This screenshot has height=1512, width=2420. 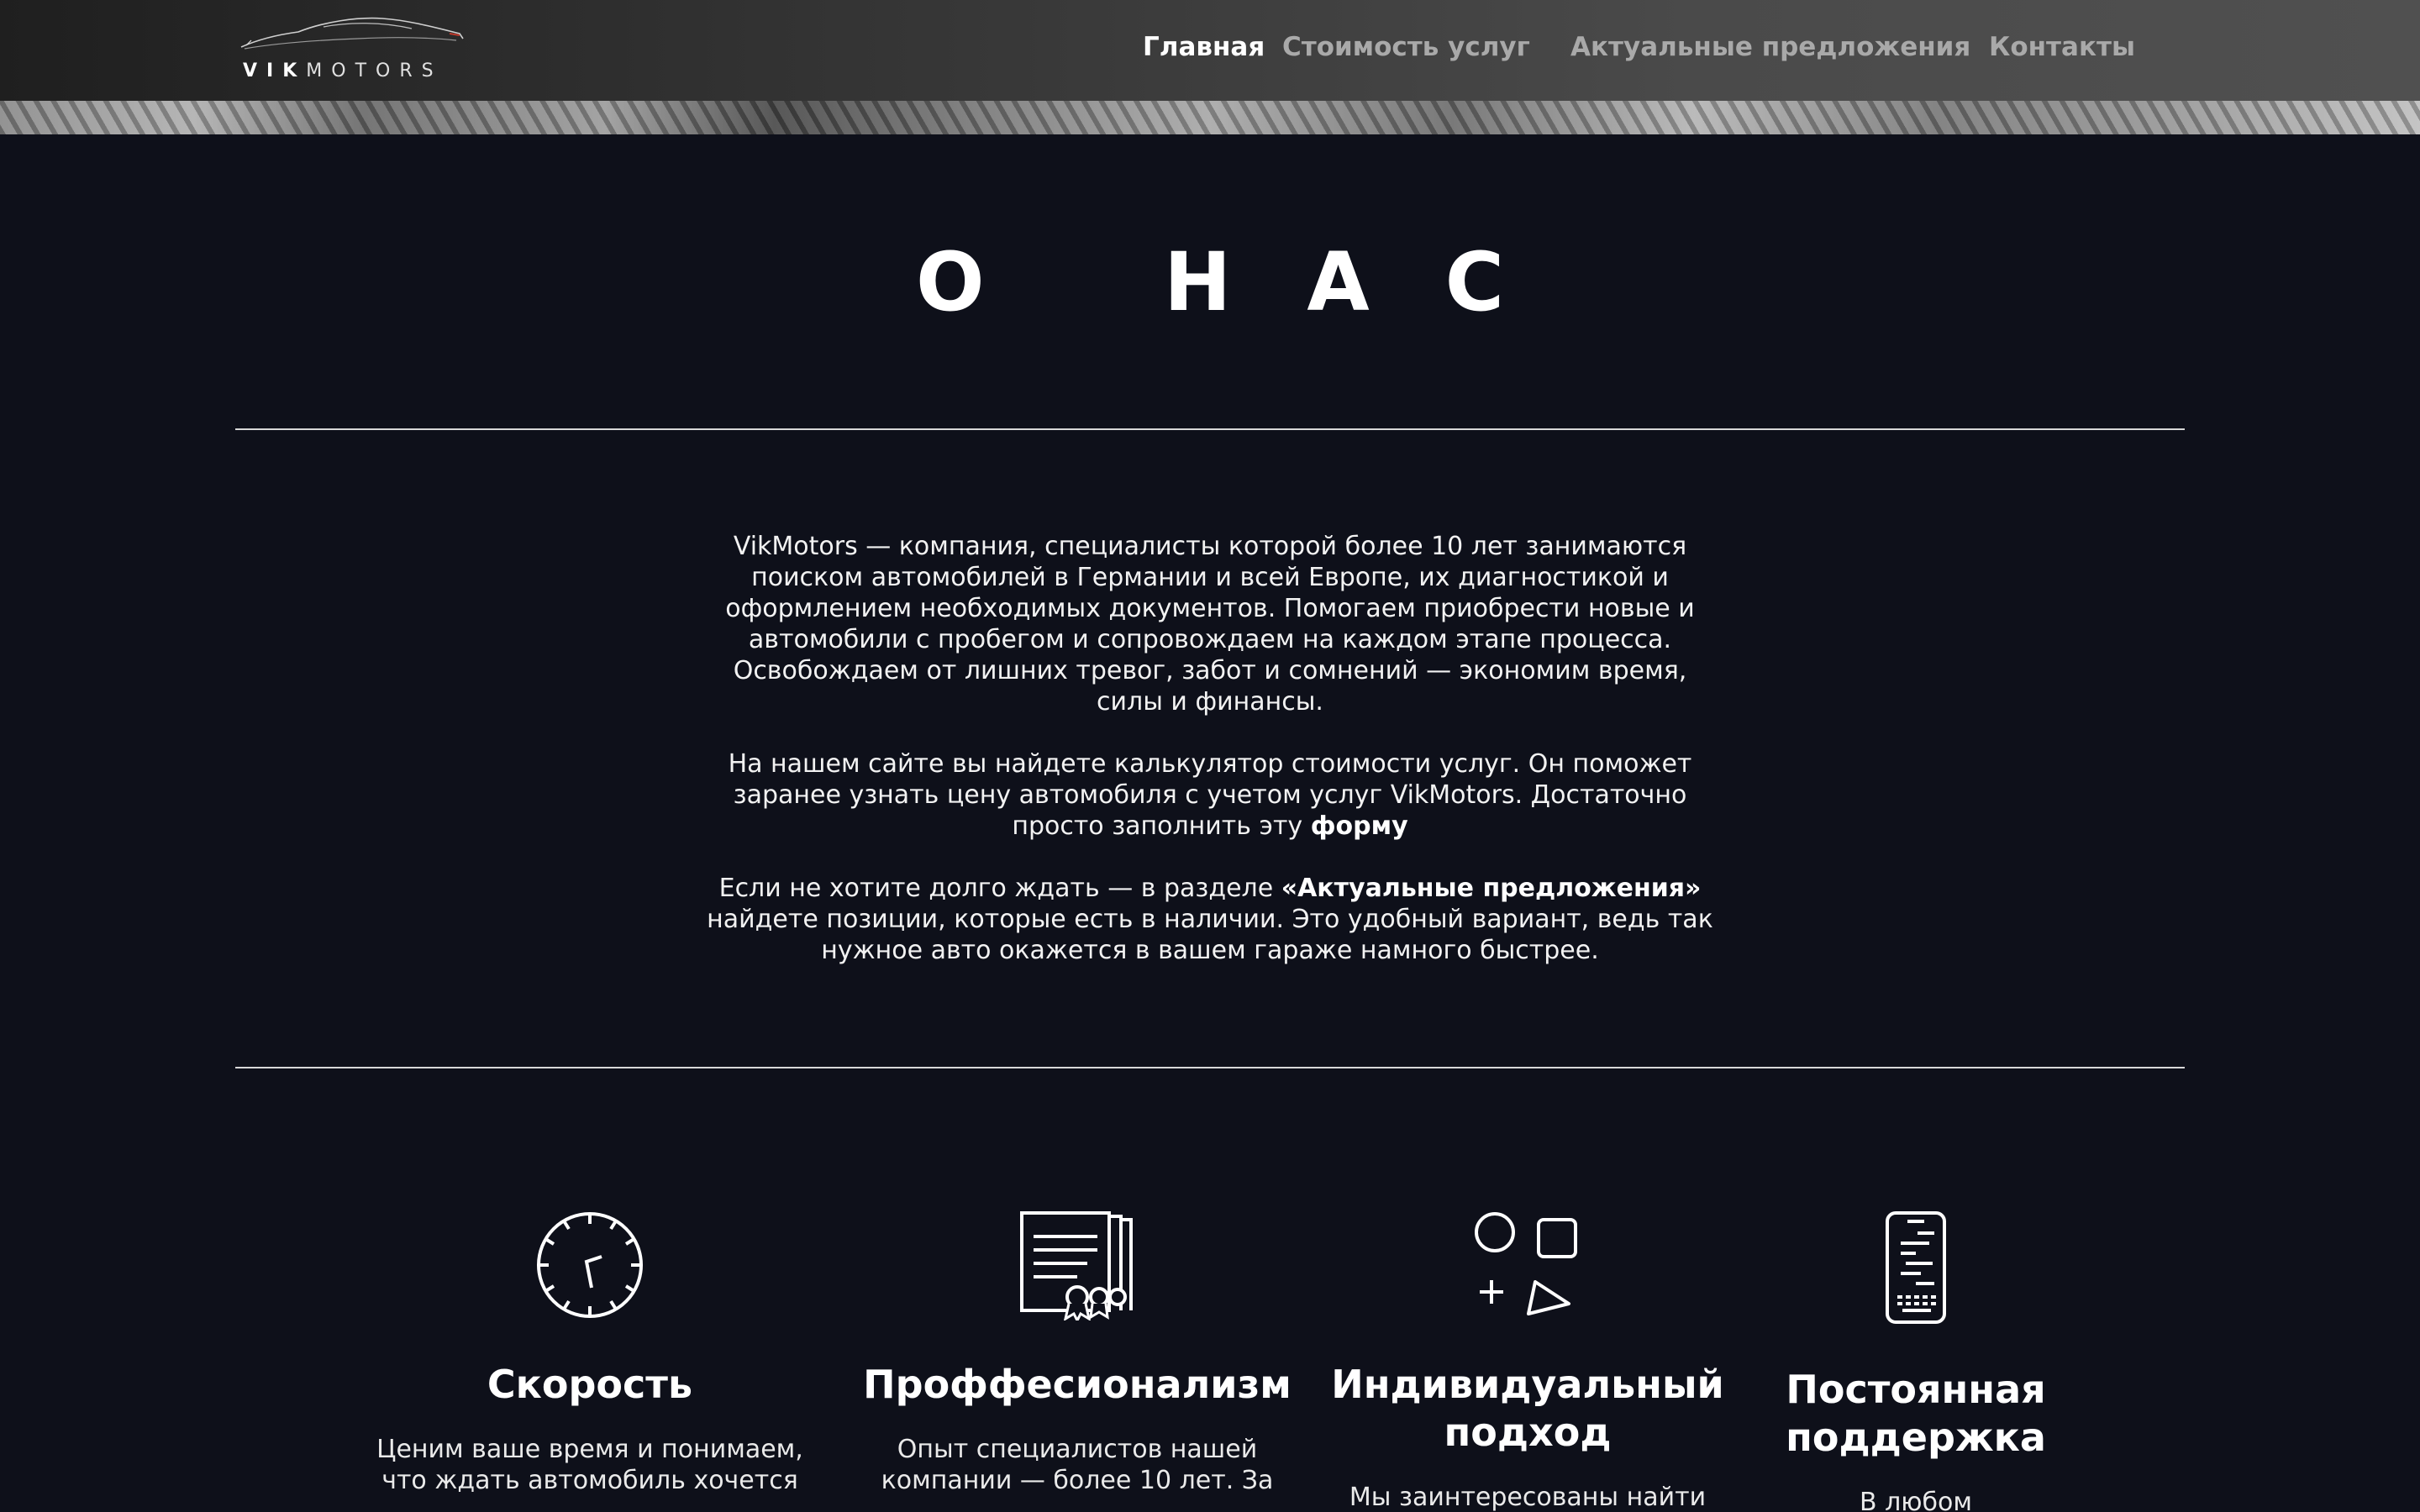 I want to click on feature-title: Скорость, so click(x=590, y=1384).